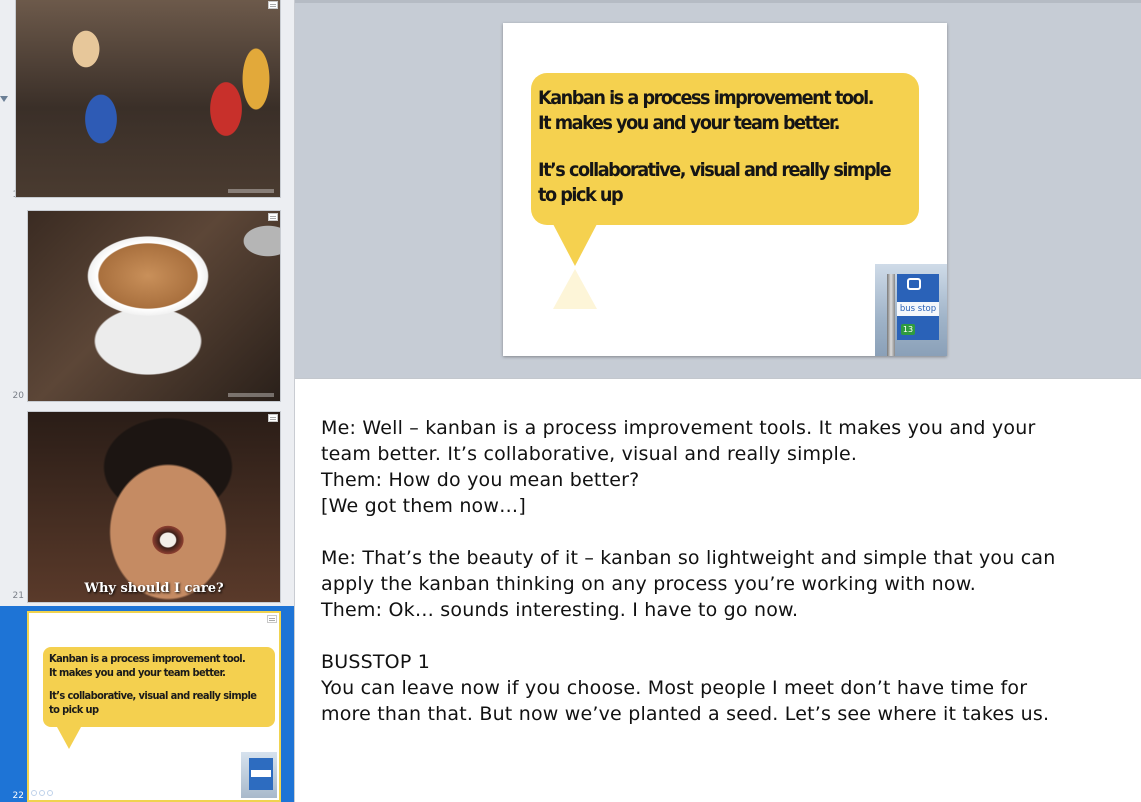 The image size is (1141, 802). Describe the element at coordinates (480, 480) in the screenshot. I see `notes-line: Them: How do you mean better?` at that location.